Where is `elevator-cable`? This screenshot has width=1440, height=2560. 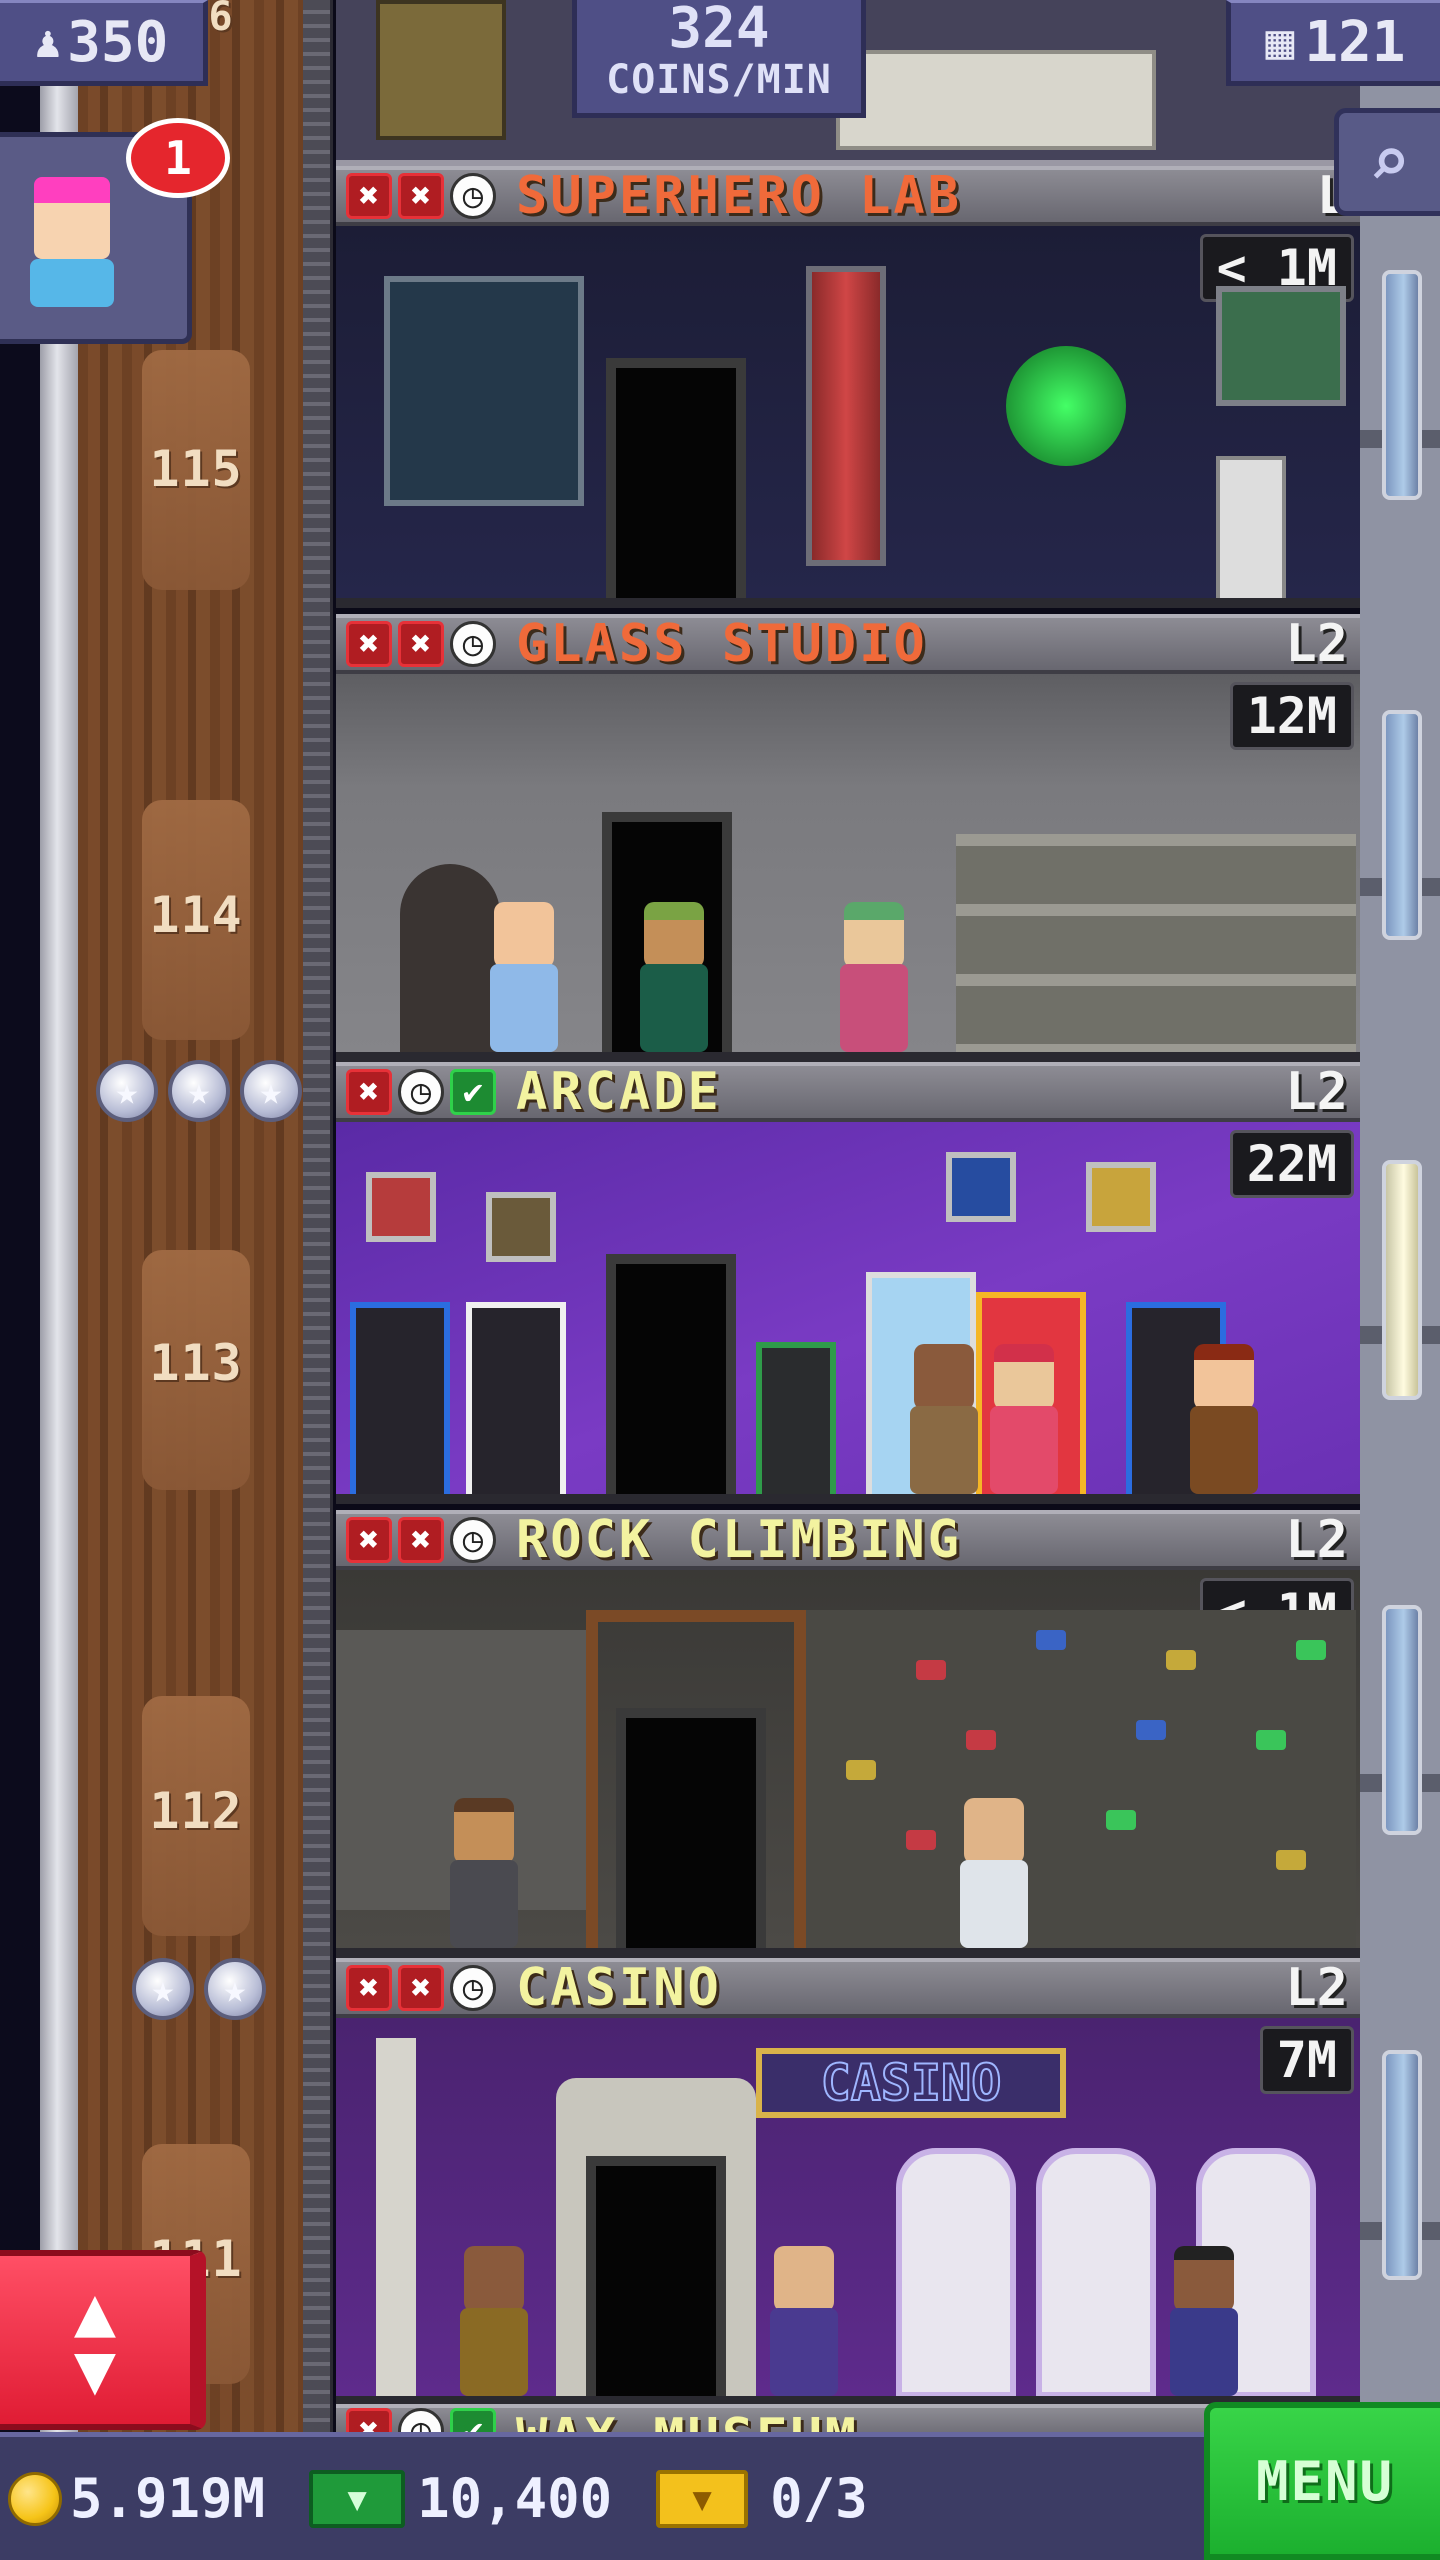
elevator-cable is located at coordinates (59, 1280).